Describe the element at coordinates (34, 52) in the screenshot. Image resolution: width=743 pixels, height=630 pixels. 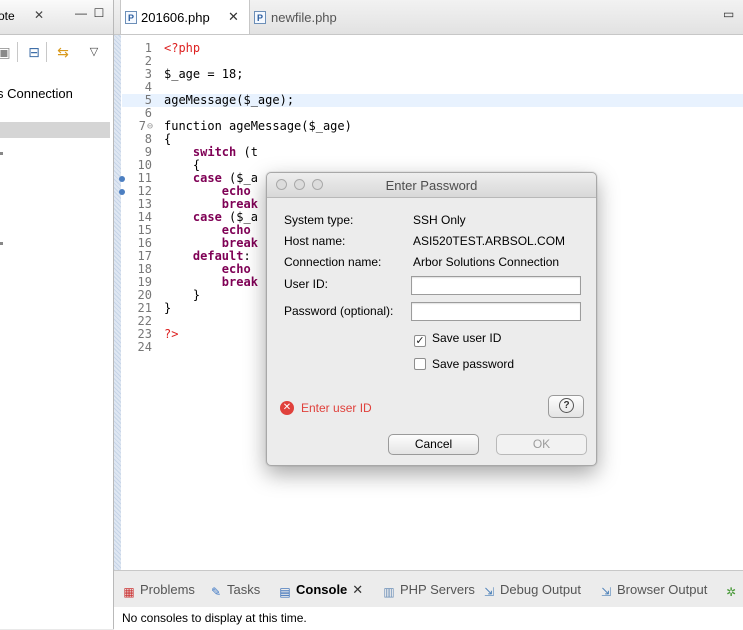
I see `collapse-all-icon: ⊟` at that location.